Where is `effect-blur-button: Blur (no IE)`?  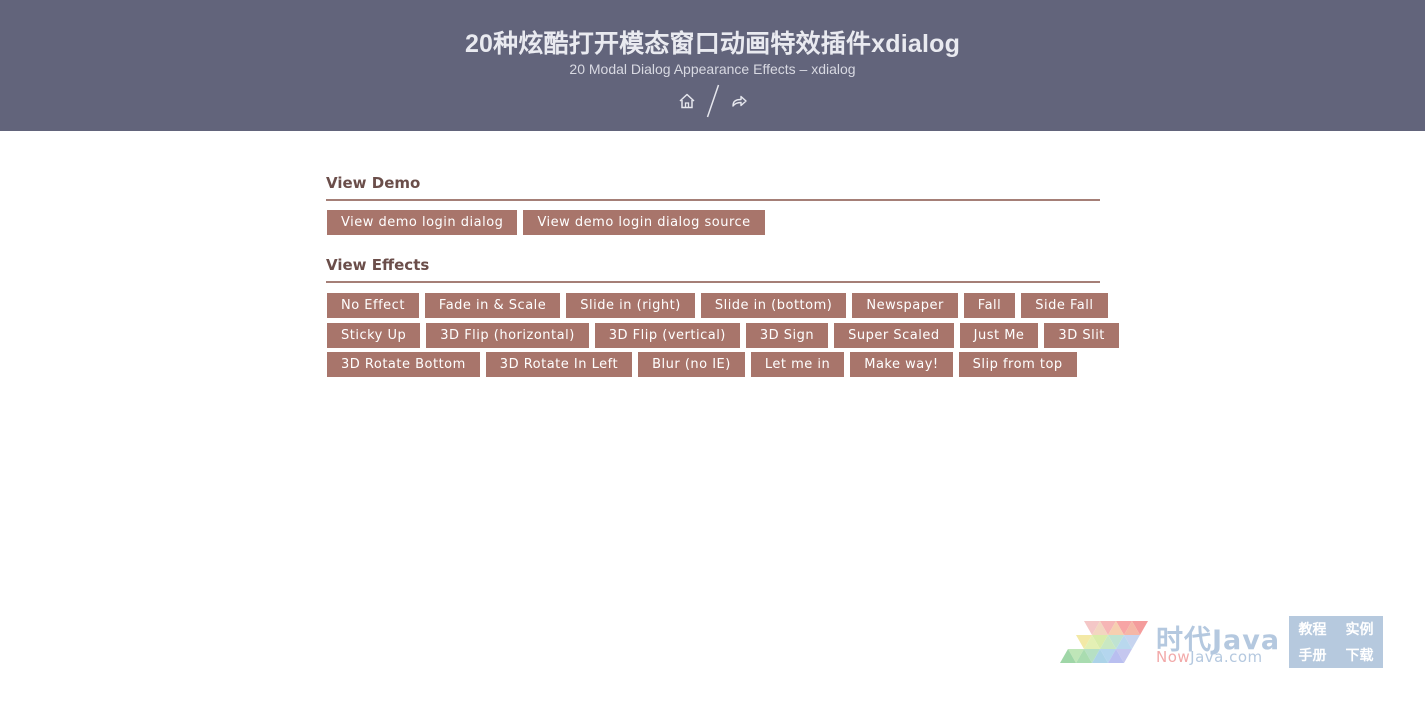 effect-blur-button: Blur (no IE) is located at coordinates (691, 364).